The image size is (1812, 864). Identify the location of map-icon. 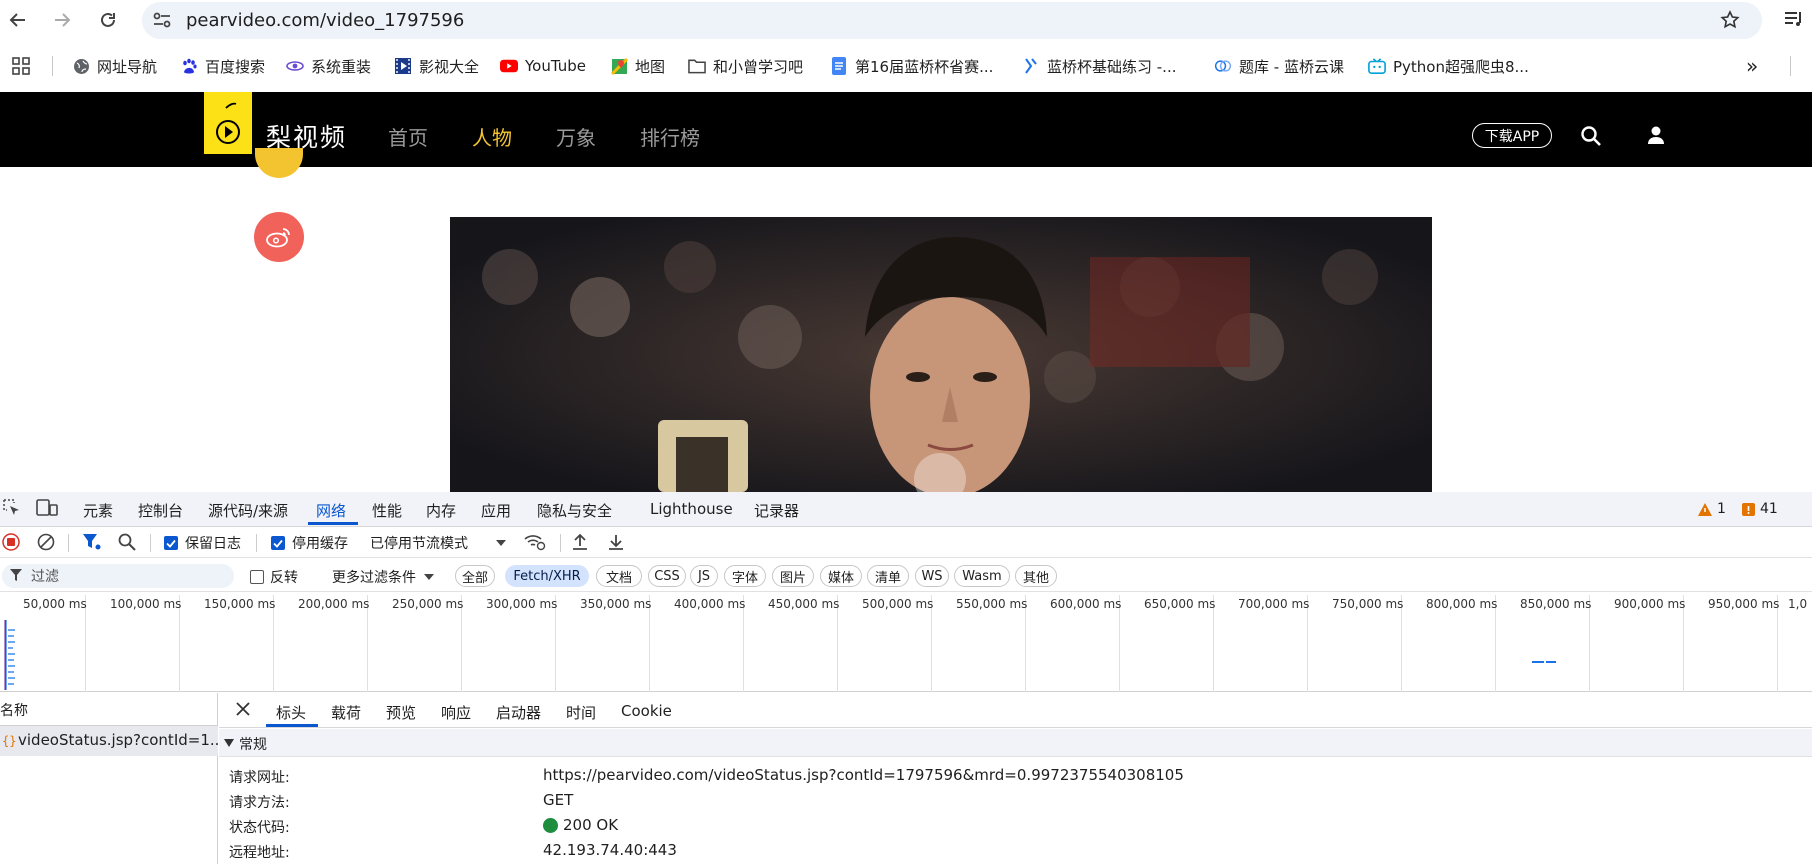
(619, 66).